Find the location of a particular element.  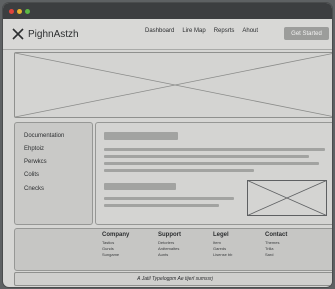

status-text: A Jatil Typelogpm Ae tijerl sumssrj is located at coordinates (175, 279).